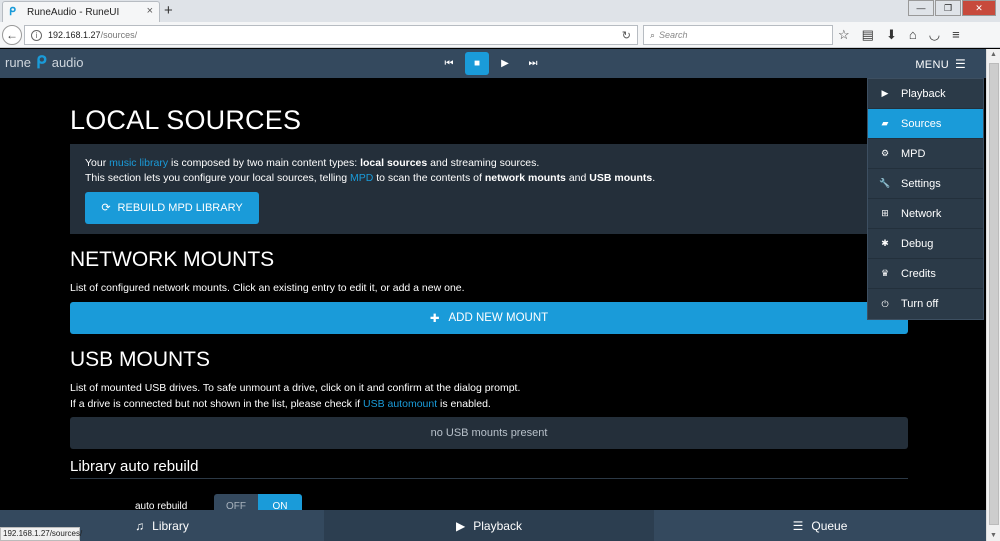  I want to click on rebuild-label: REBUILD MPD LIBRARY, so click(180, 207).